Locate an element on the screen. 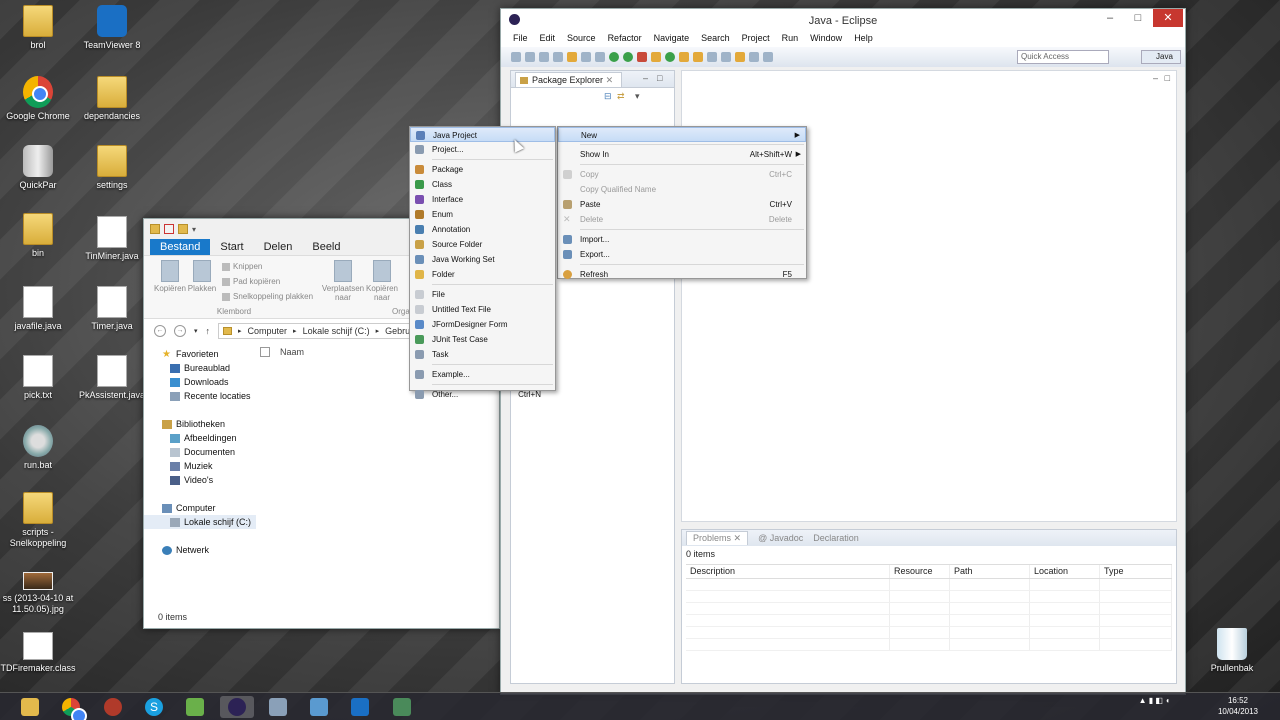 This screenshot has width=1280, height=720. column-path: Path is located at coordinates (990, 571).